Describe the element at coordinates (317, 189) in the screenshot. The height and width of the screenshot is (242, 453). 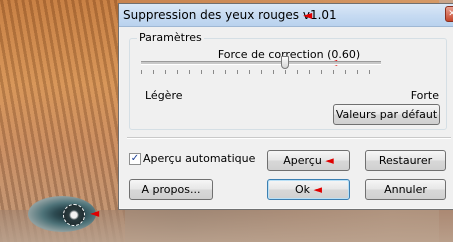
I see `ok-annotation-arrow-icon: ◄` at that location.